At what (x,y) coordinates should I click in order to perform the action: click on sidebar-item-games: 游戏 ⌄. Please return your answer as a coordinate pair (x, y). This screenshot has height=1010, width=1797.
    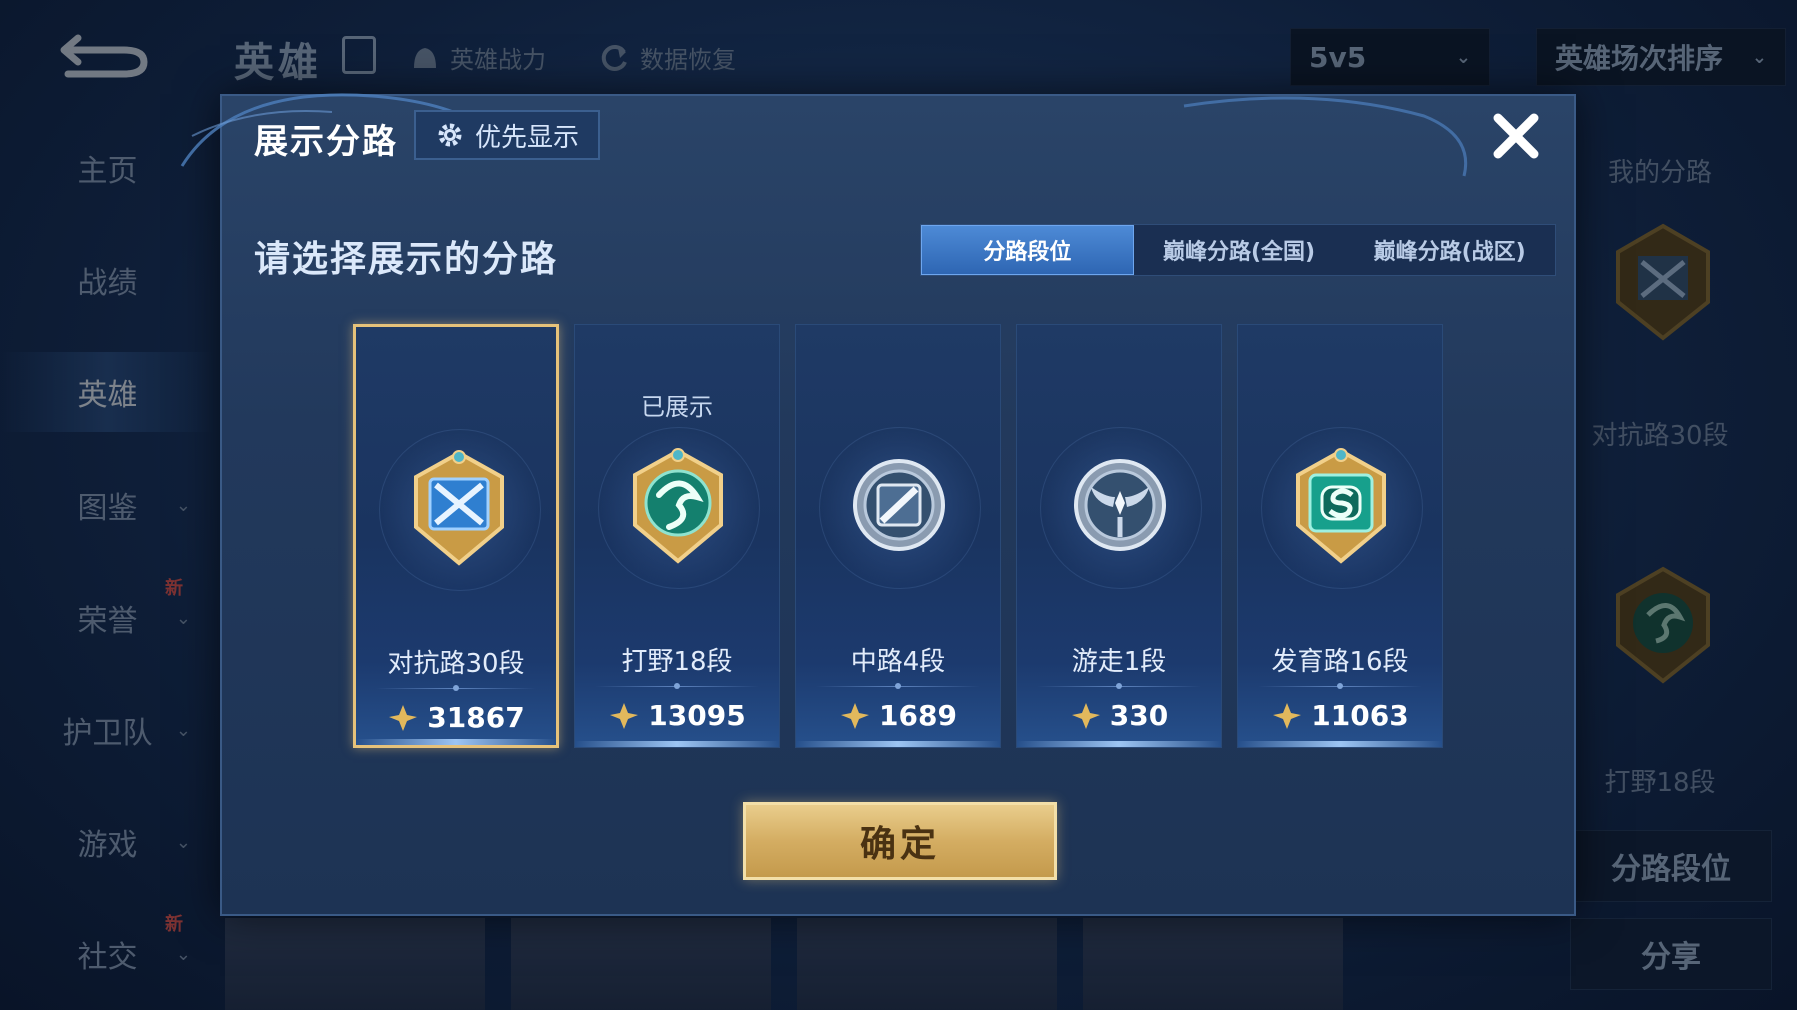
    Looking at the image, I should click on (107, 842).